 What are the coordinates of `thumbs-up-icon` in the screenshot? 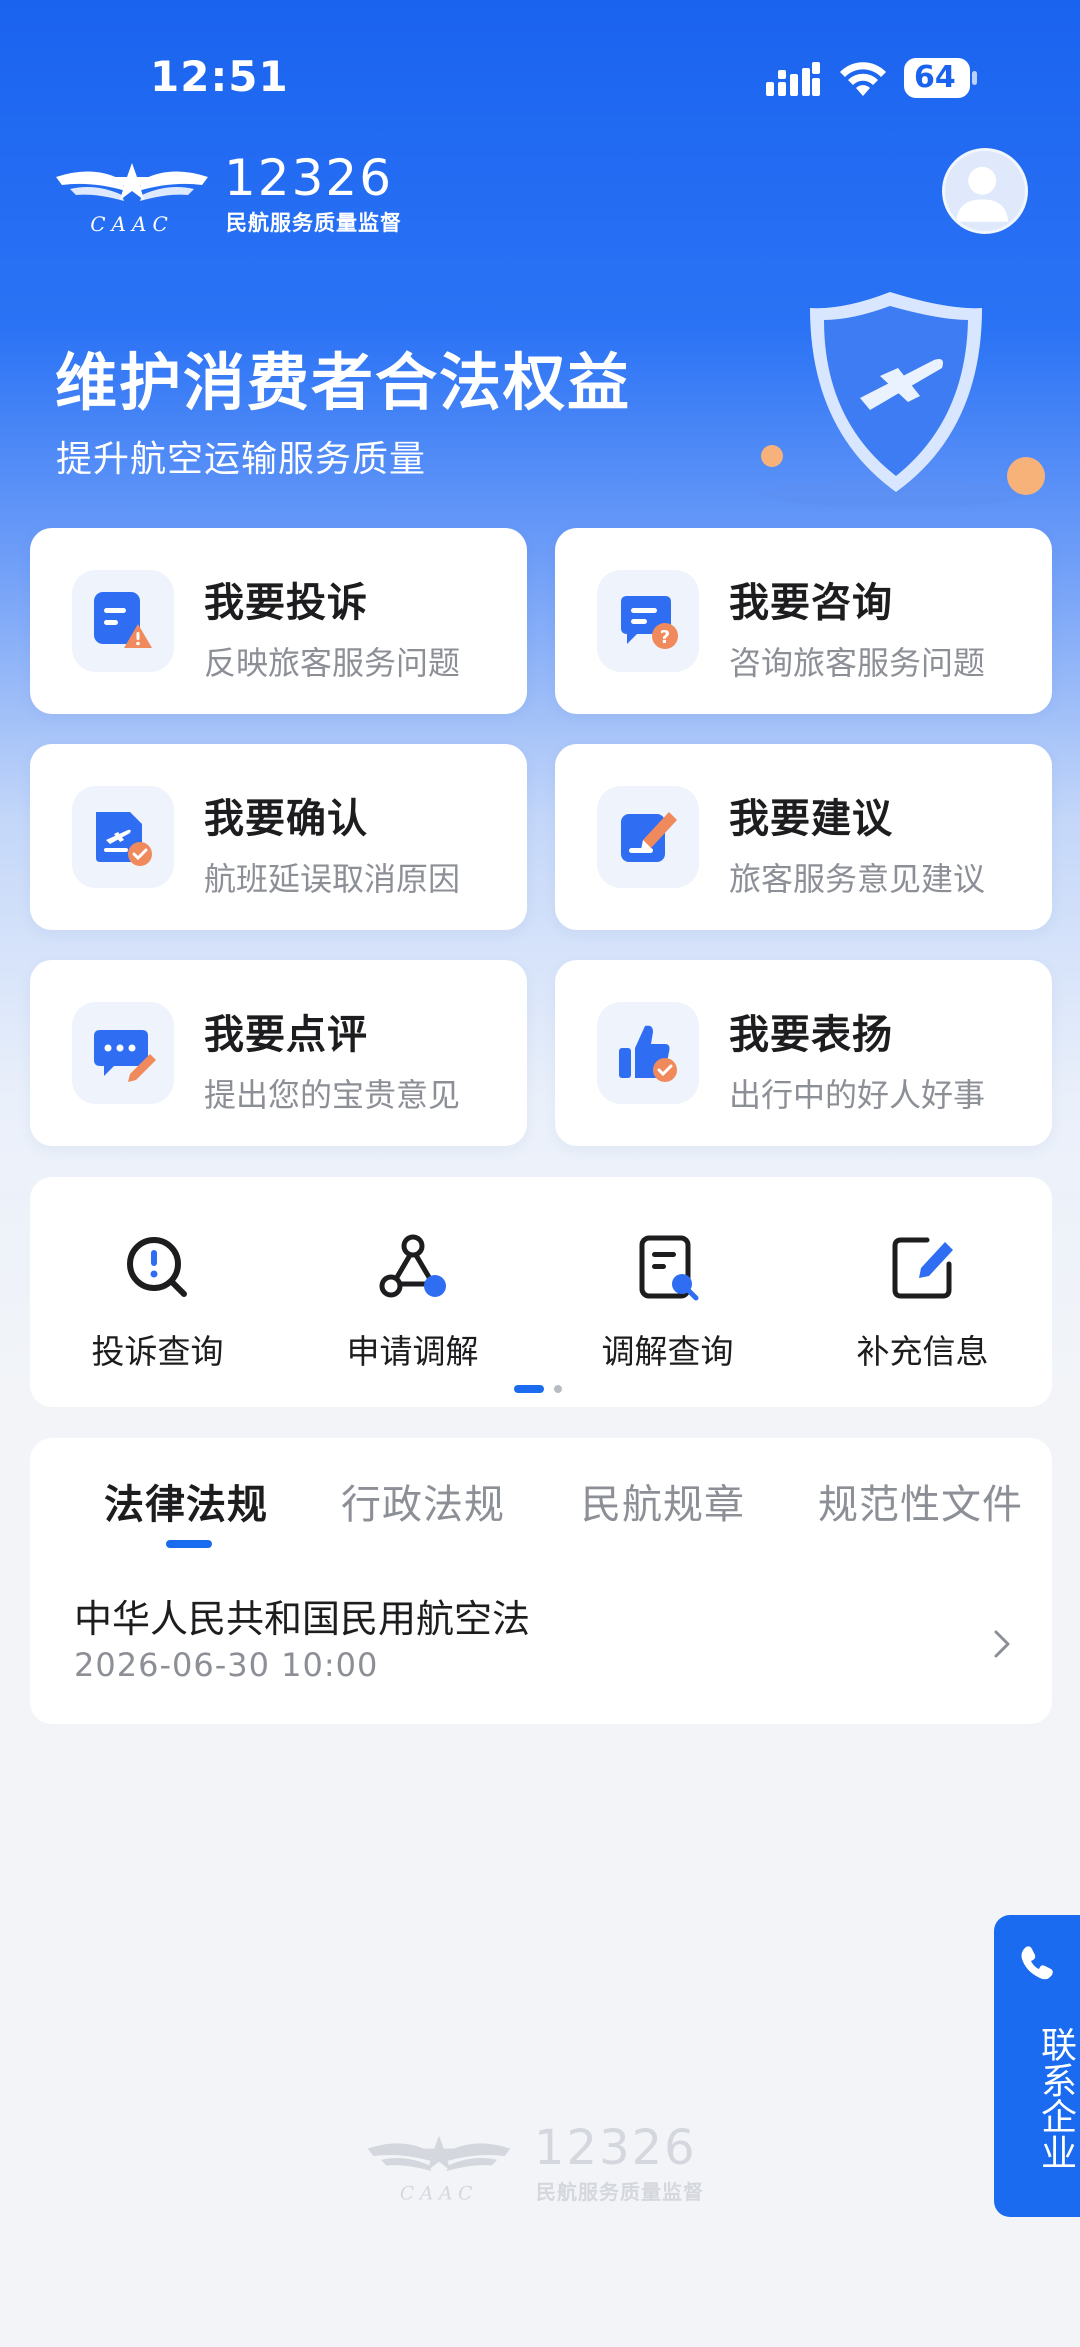 It's located at (648, 1053).